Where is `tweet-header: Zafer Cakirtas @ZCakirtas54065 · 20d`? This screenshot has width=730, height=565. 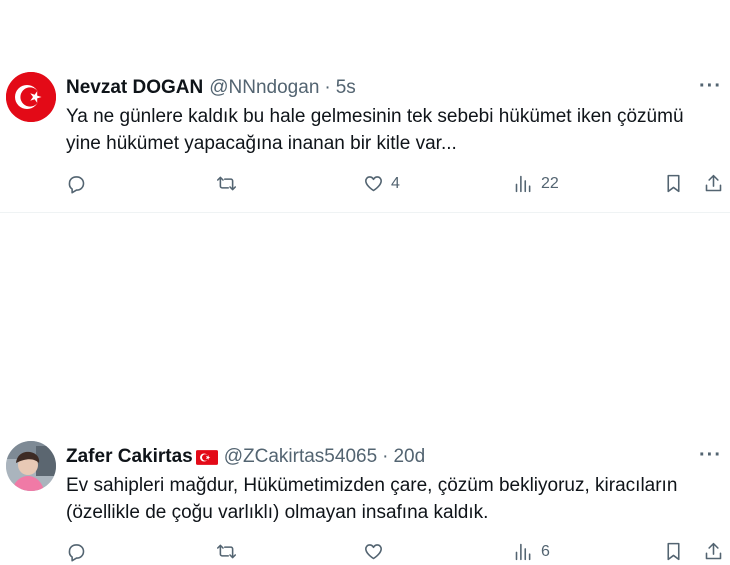 tweet-header: Zafer Cakirtas @ZCakirtas54065 · 20d is located at coordinates (245, 457).